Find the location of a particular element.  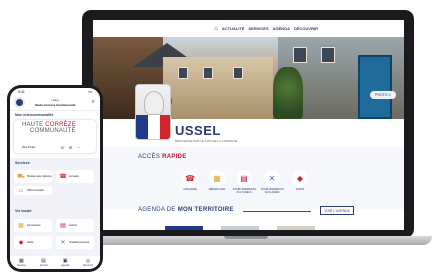

acces-title-prefix: ACCÈS is located at coordinates (150, 157).